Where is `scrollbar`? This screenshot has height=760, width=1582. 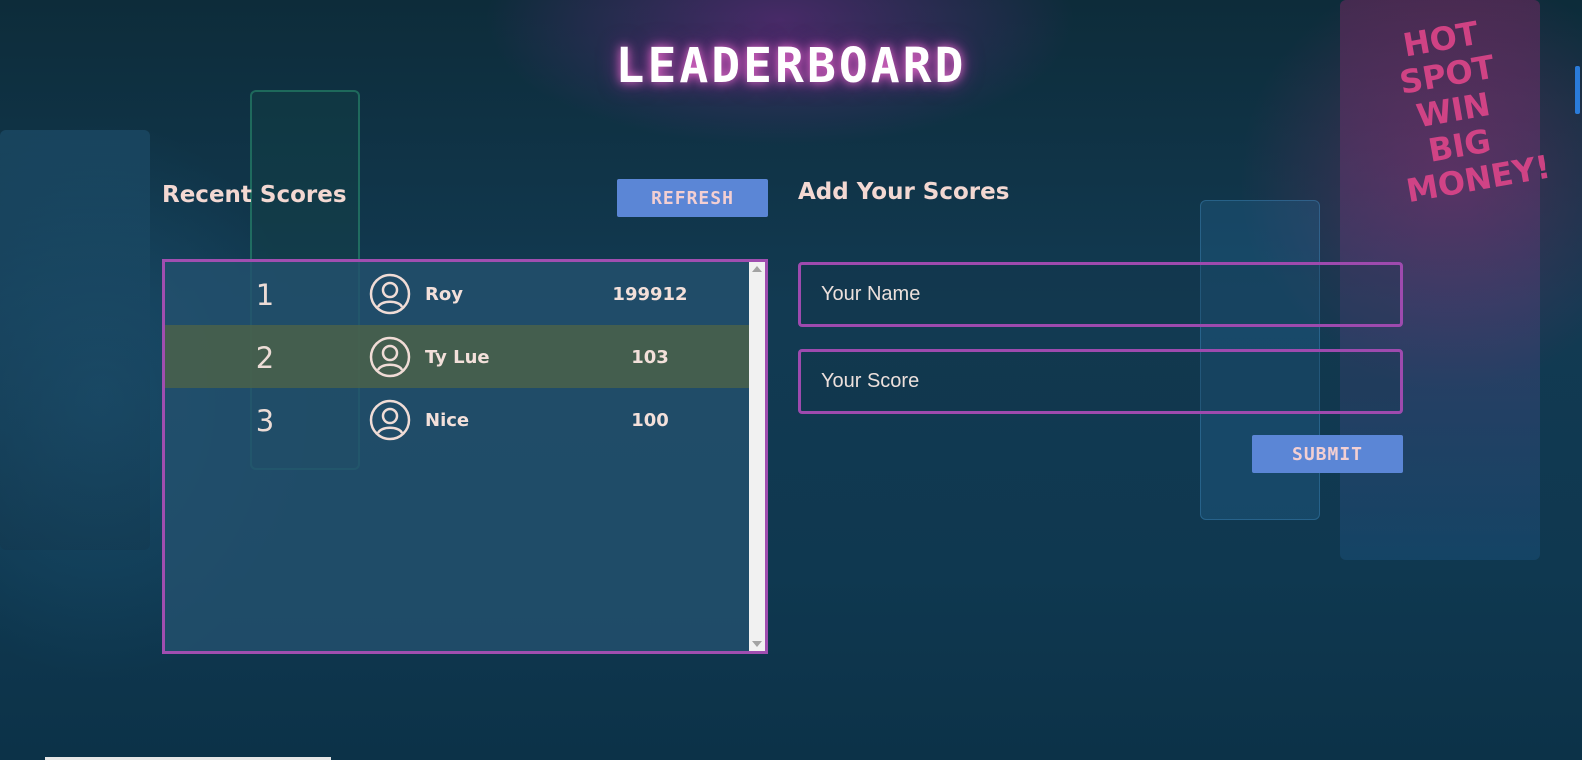 scrollbar is located at coordinates (757, 456).